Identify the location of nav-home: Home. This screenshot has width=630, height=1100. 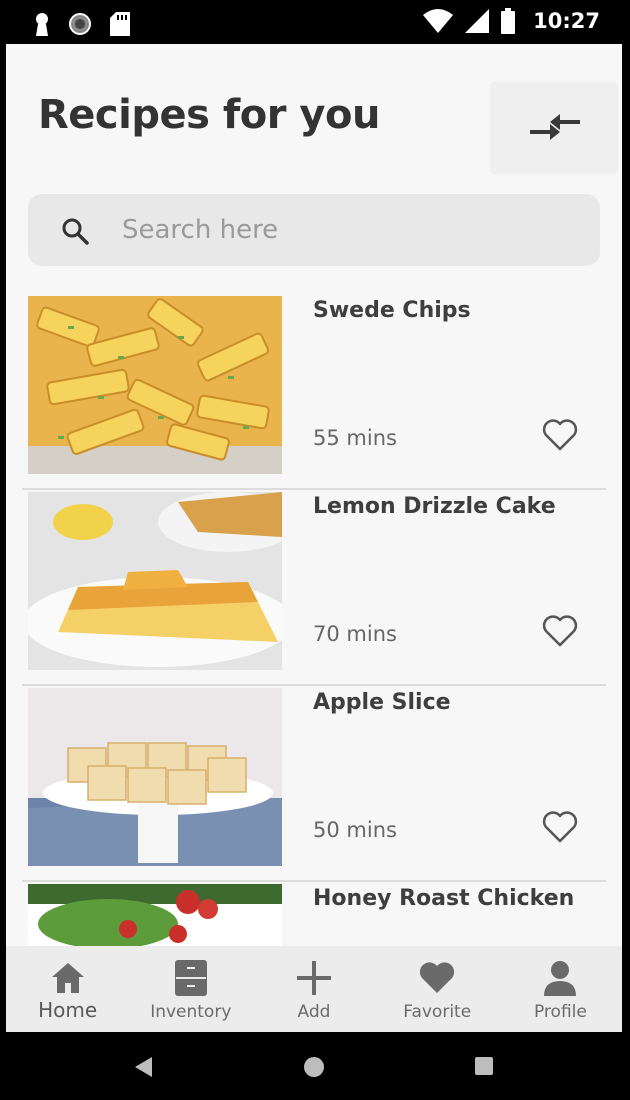
(67, 989).